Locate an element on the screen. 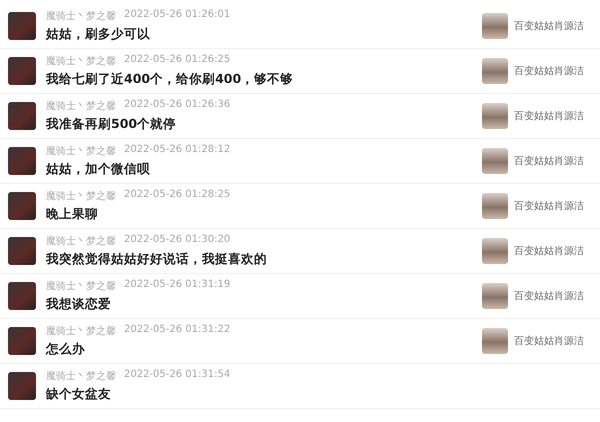 The width and height of the screenshot is (600, 422). message-time: 2022-05-26 01:26:36 is located at coordinates (177, 105).